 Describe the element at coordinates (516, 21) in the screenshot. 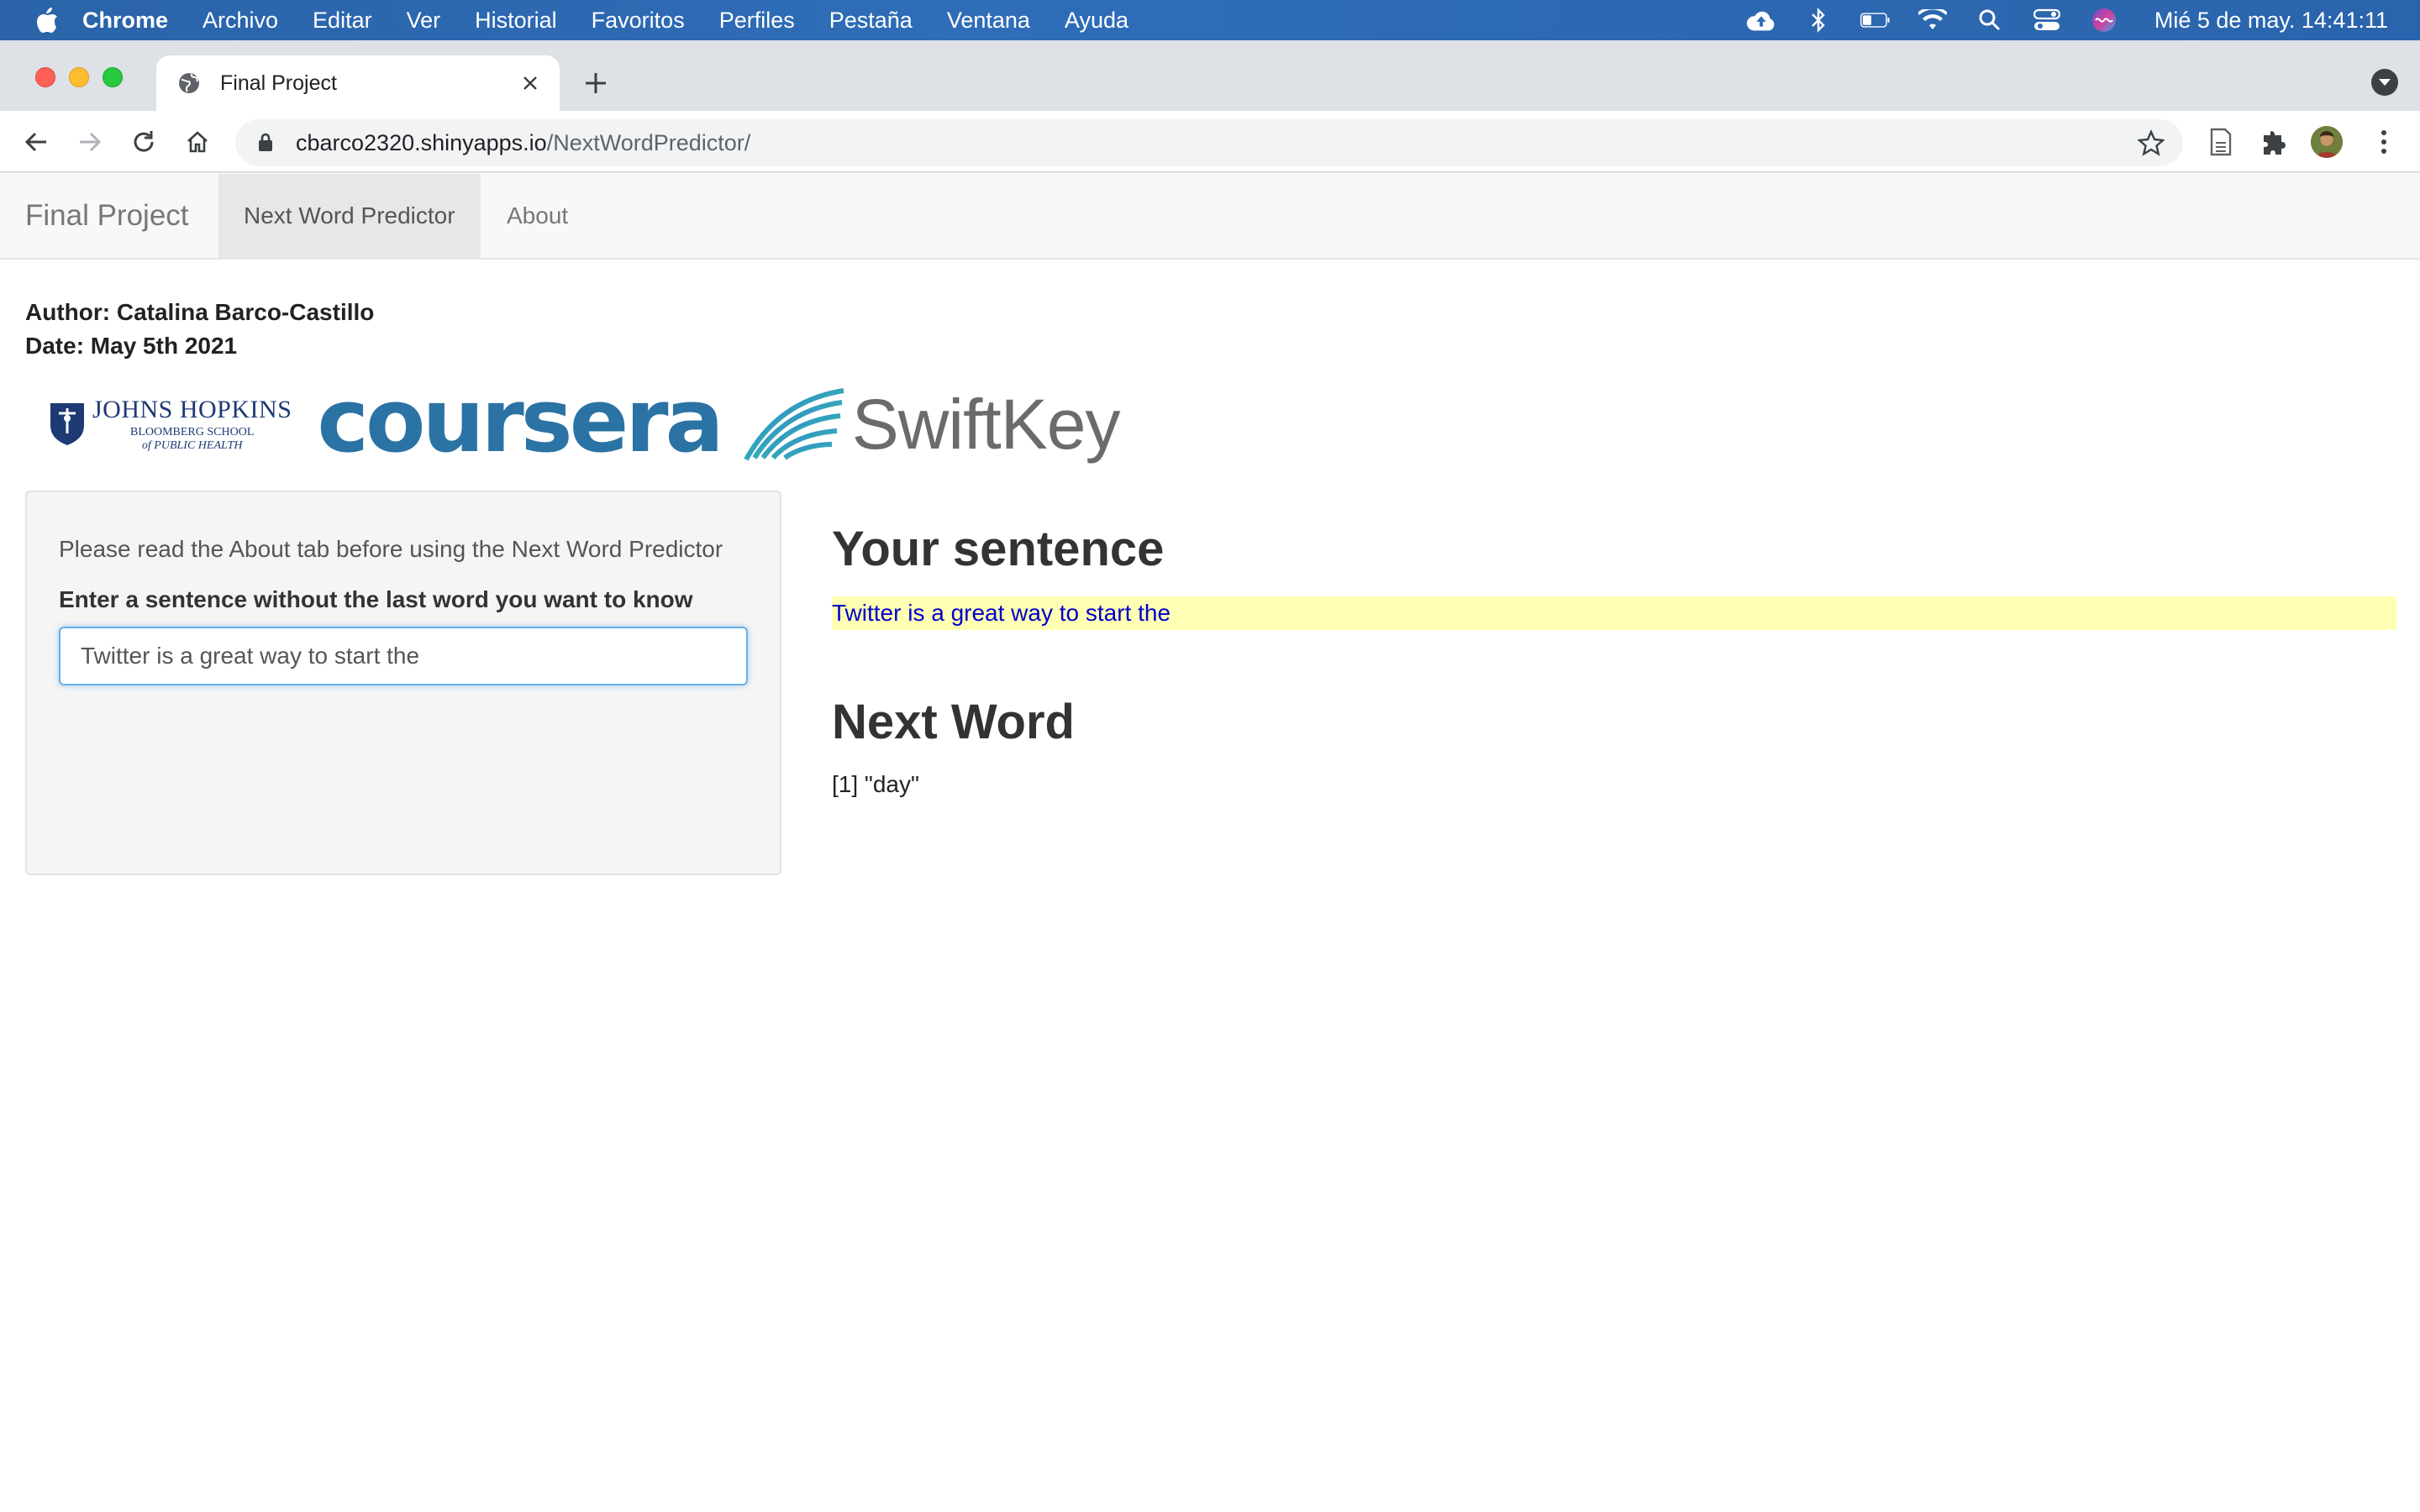

I see `menu-historial: Historial` at that location.